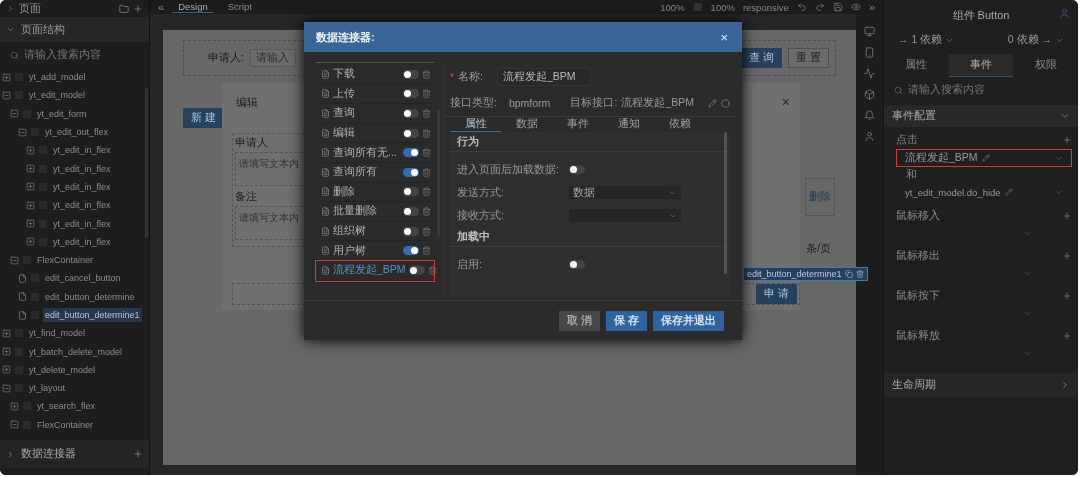 The height and width of the screenshot is (477, 1080). I want to click on event-action: 流程发起_BPM, so click(984, 158).